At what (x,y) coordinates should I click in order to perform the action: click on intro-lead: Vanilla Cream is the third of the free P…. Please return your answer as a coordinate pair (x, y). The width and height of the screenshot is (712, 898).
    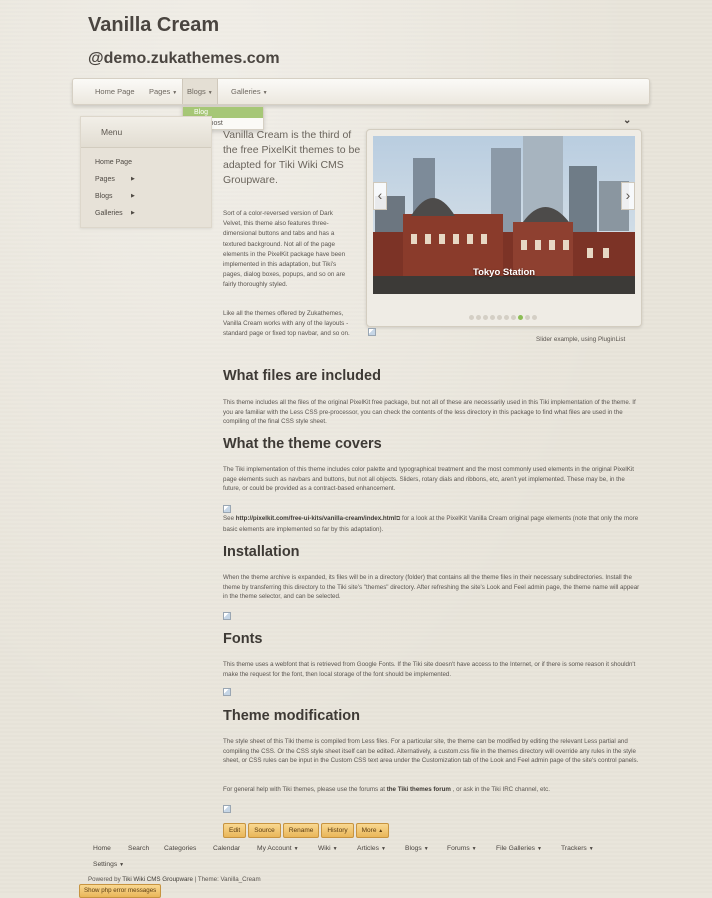
    Looking at the image, I should click on (292, 157).